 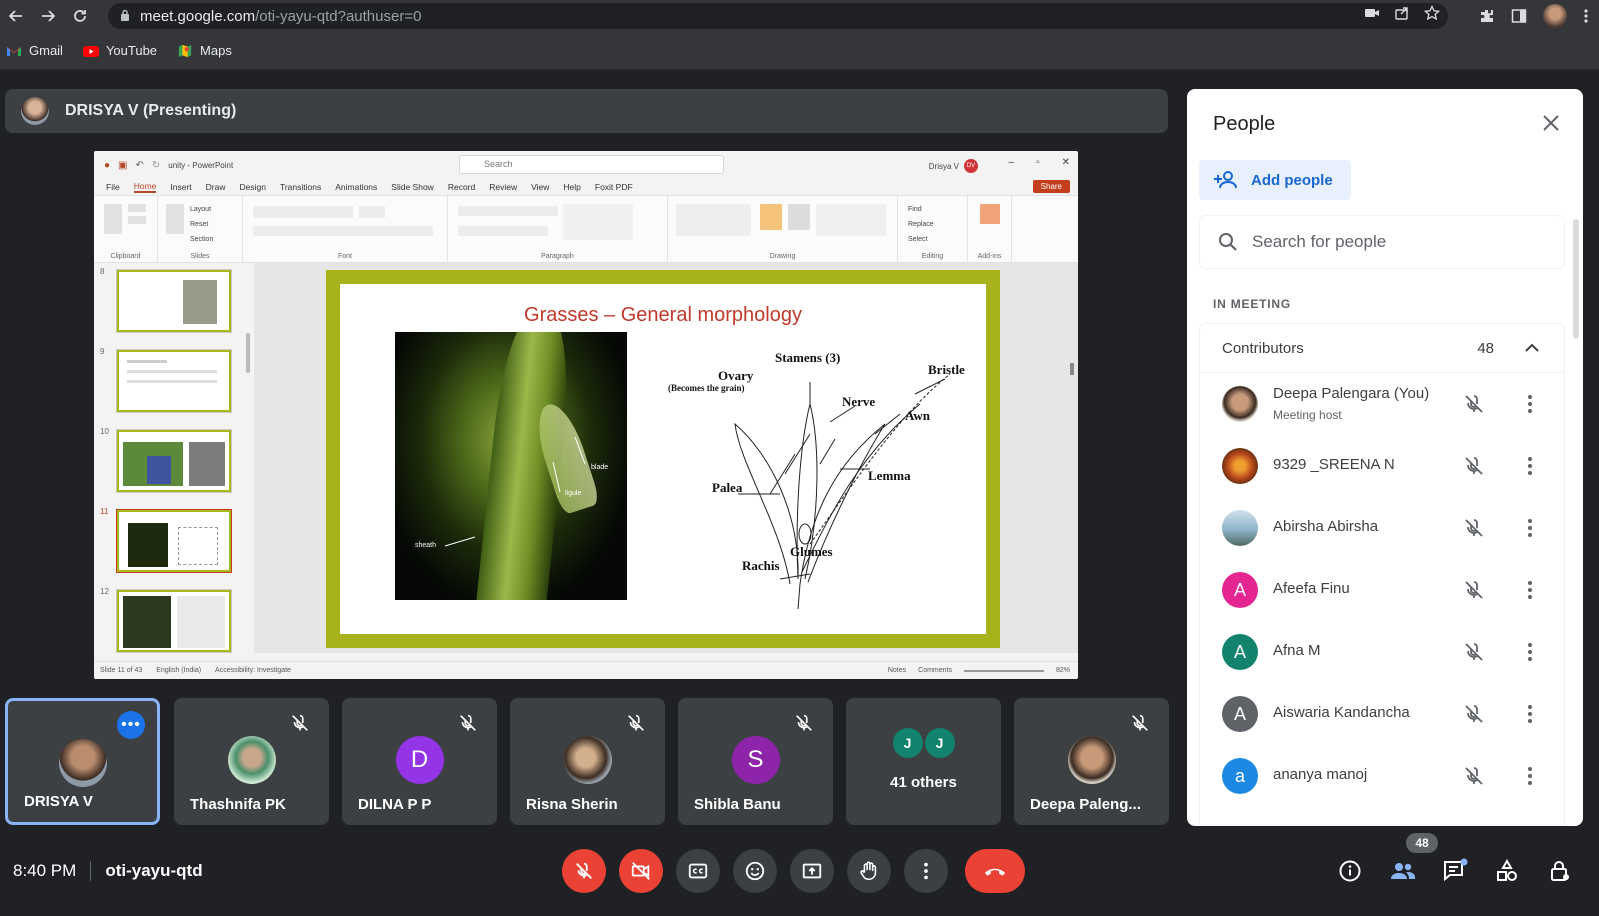 I want to click on bookmark-star-icon, so click(x=1432, y=13).